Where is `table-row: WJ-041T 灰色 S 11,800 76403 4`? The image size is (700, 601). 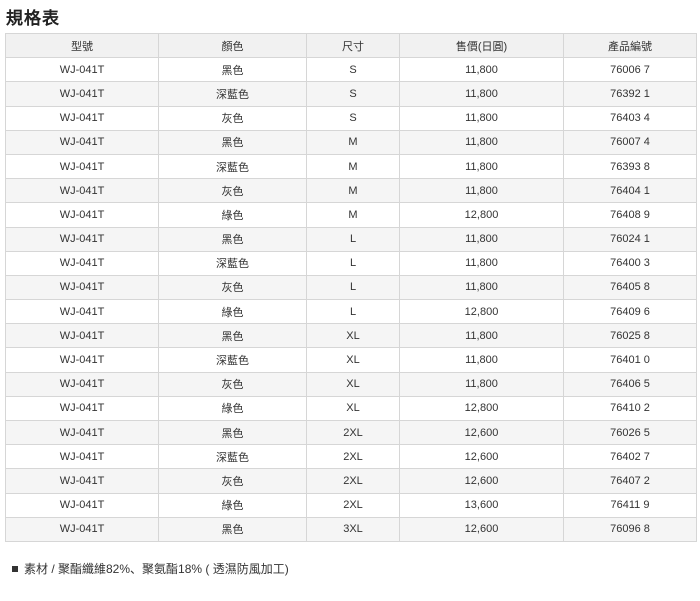
table-row: WJ-041T 灰色 S 11,800 76403 4 is located at coordinates (351, 118).